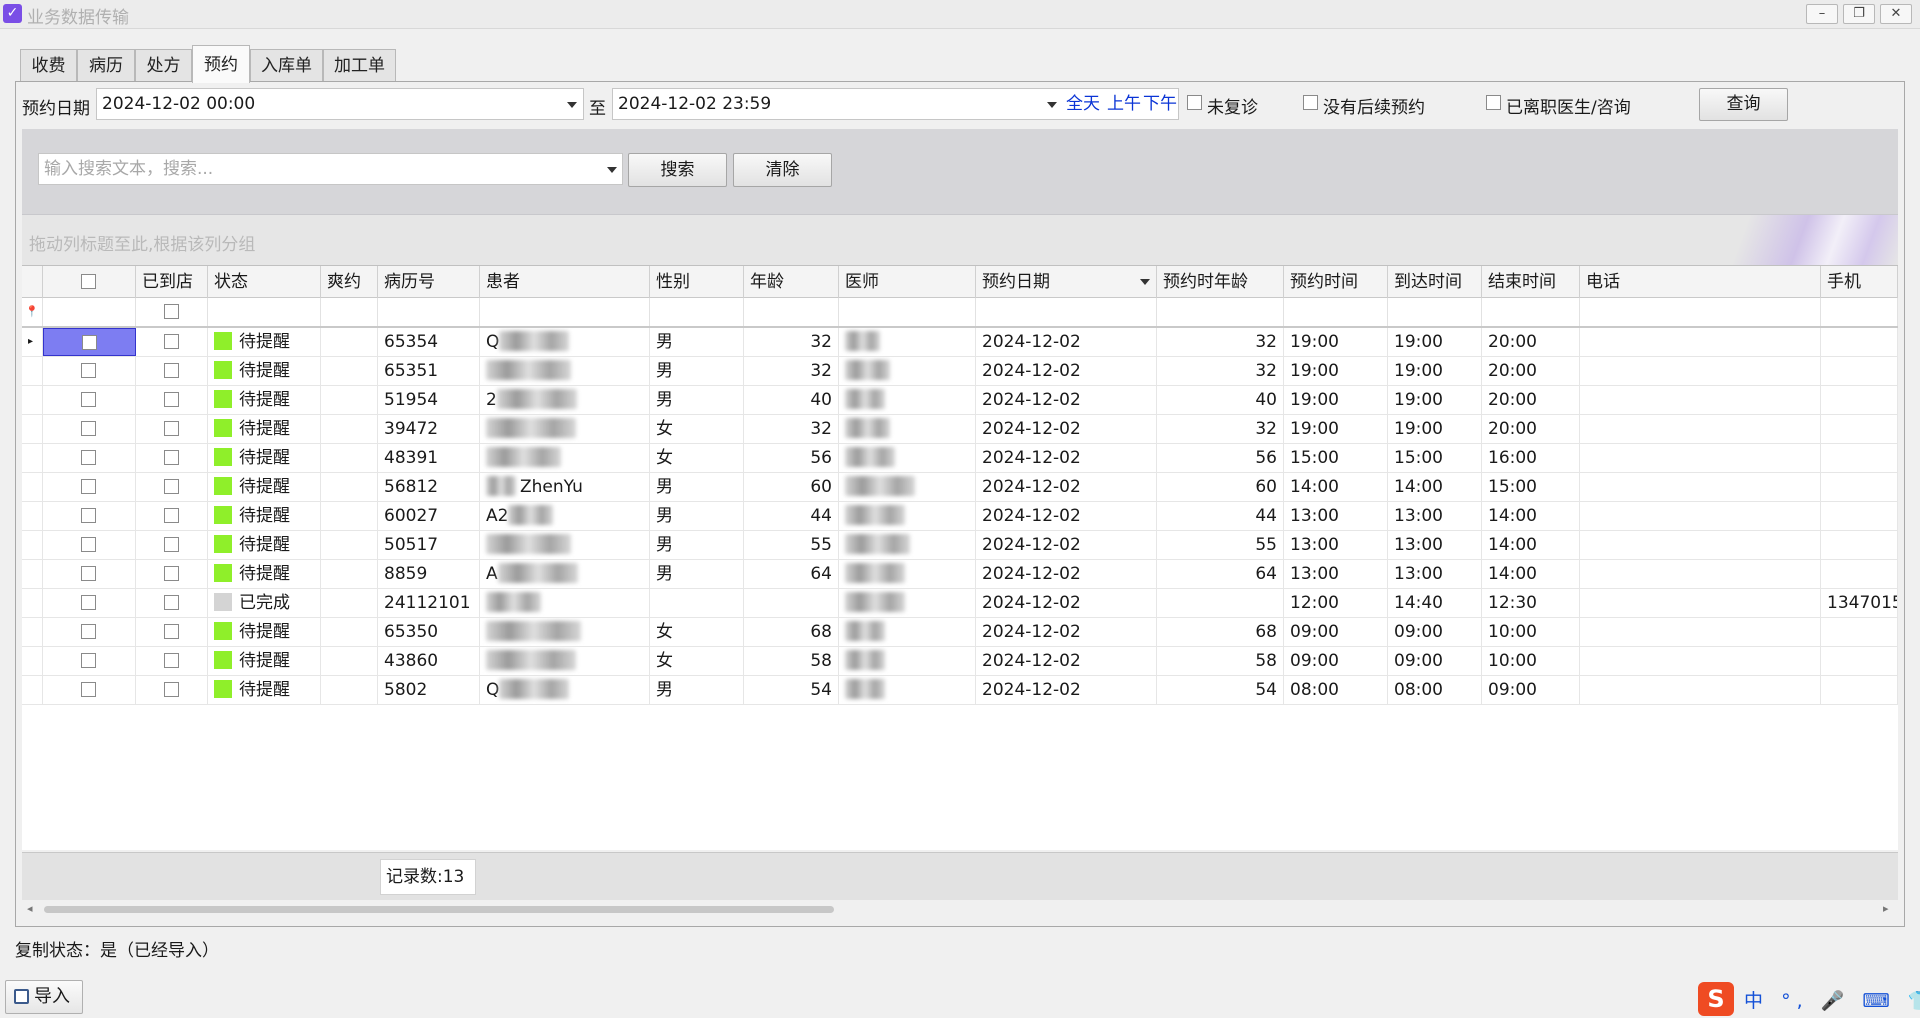 Image resolution: width=1920 pixels, height=1018 pixels. What do you see at coordinates (1220, 371) in the screenshot?
I see `age-at-appt-cell: 32` at bounding box center [1220, 371].